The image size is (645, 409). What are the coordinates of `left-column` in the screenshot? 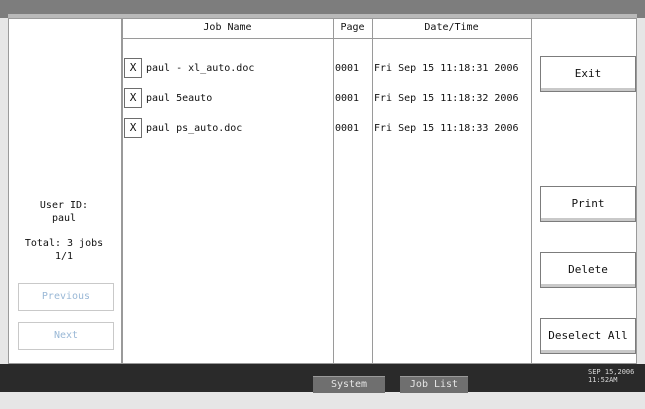 It's located at (65, 191).